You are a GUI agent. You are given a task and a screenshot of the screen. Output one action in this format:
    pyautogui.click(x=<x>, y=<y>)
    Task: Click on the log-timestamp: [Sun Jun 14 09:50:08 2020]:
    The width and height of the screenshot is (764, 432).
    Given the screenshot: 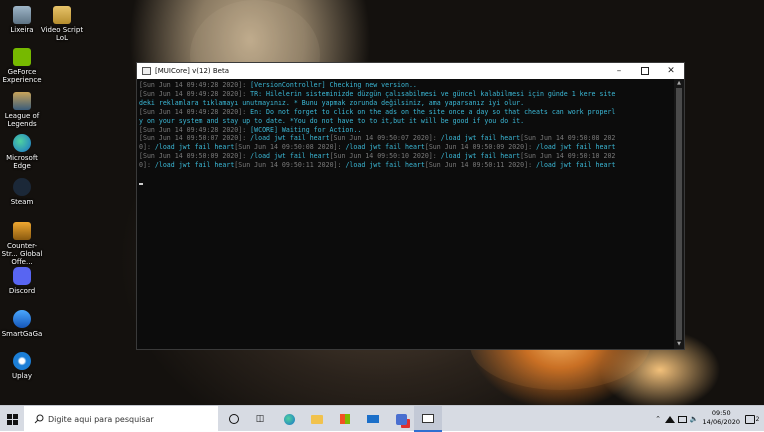 What is the action you would take?
    pyautogui.click(x=290, y=147)
    